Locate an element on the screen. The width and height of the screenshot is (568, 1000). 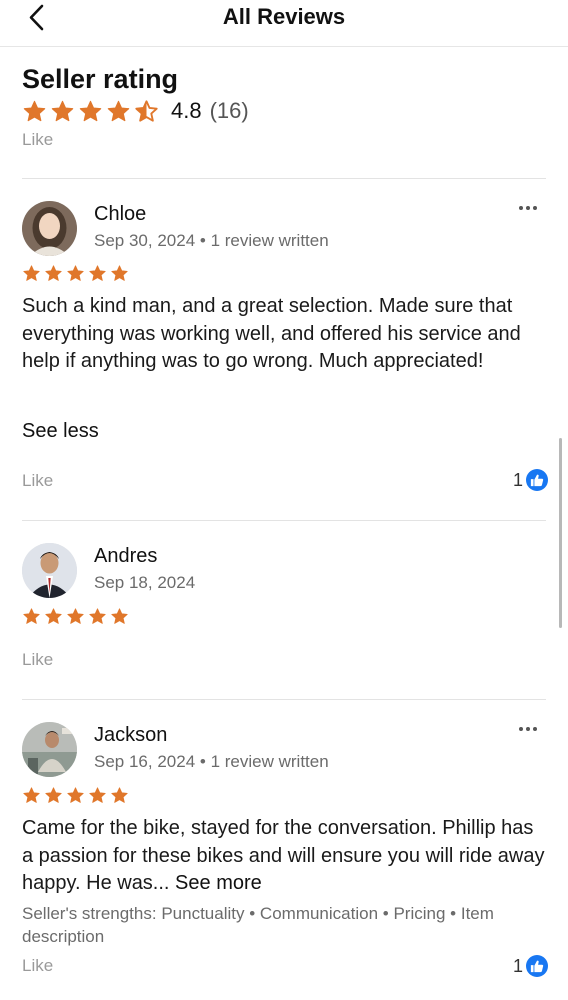
review-meta: Sep 30, 2024 • 1 review written is located at coordinates (211, 241).